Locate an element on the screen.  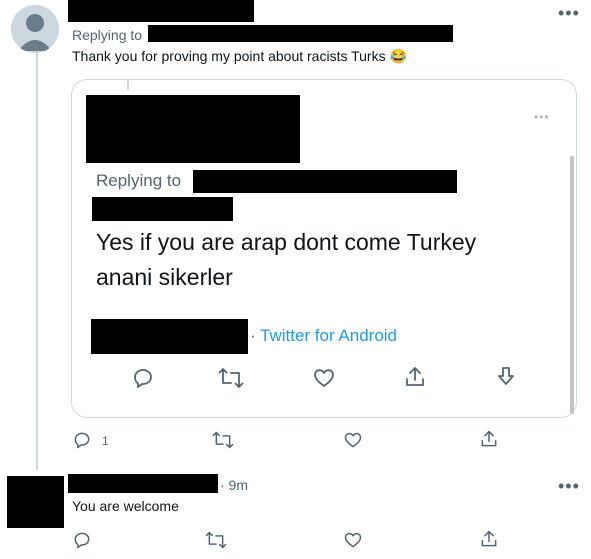
quoted-replying-to-label: Replying to is located at coordinates (139, 180).